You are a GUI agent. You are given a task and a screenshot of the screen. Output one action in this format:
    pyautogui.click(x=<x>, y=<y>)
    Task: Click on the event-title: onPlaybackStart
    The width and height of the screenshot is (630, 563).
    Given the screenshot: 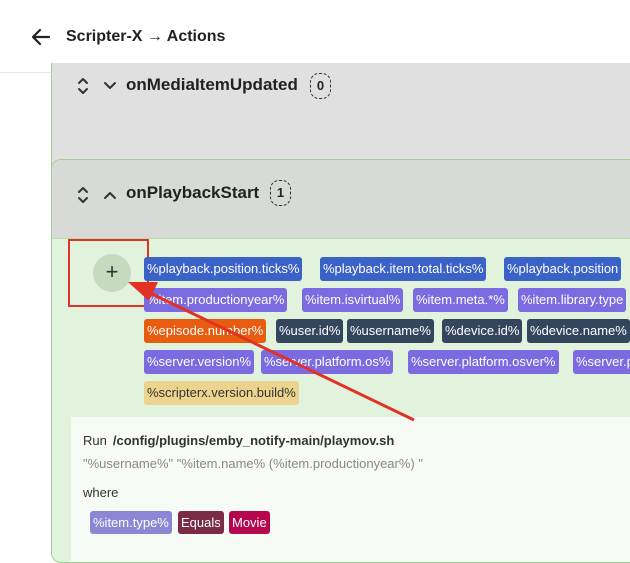 What is the action you would take?
    pyautogui.click(x=193, y=192)
    